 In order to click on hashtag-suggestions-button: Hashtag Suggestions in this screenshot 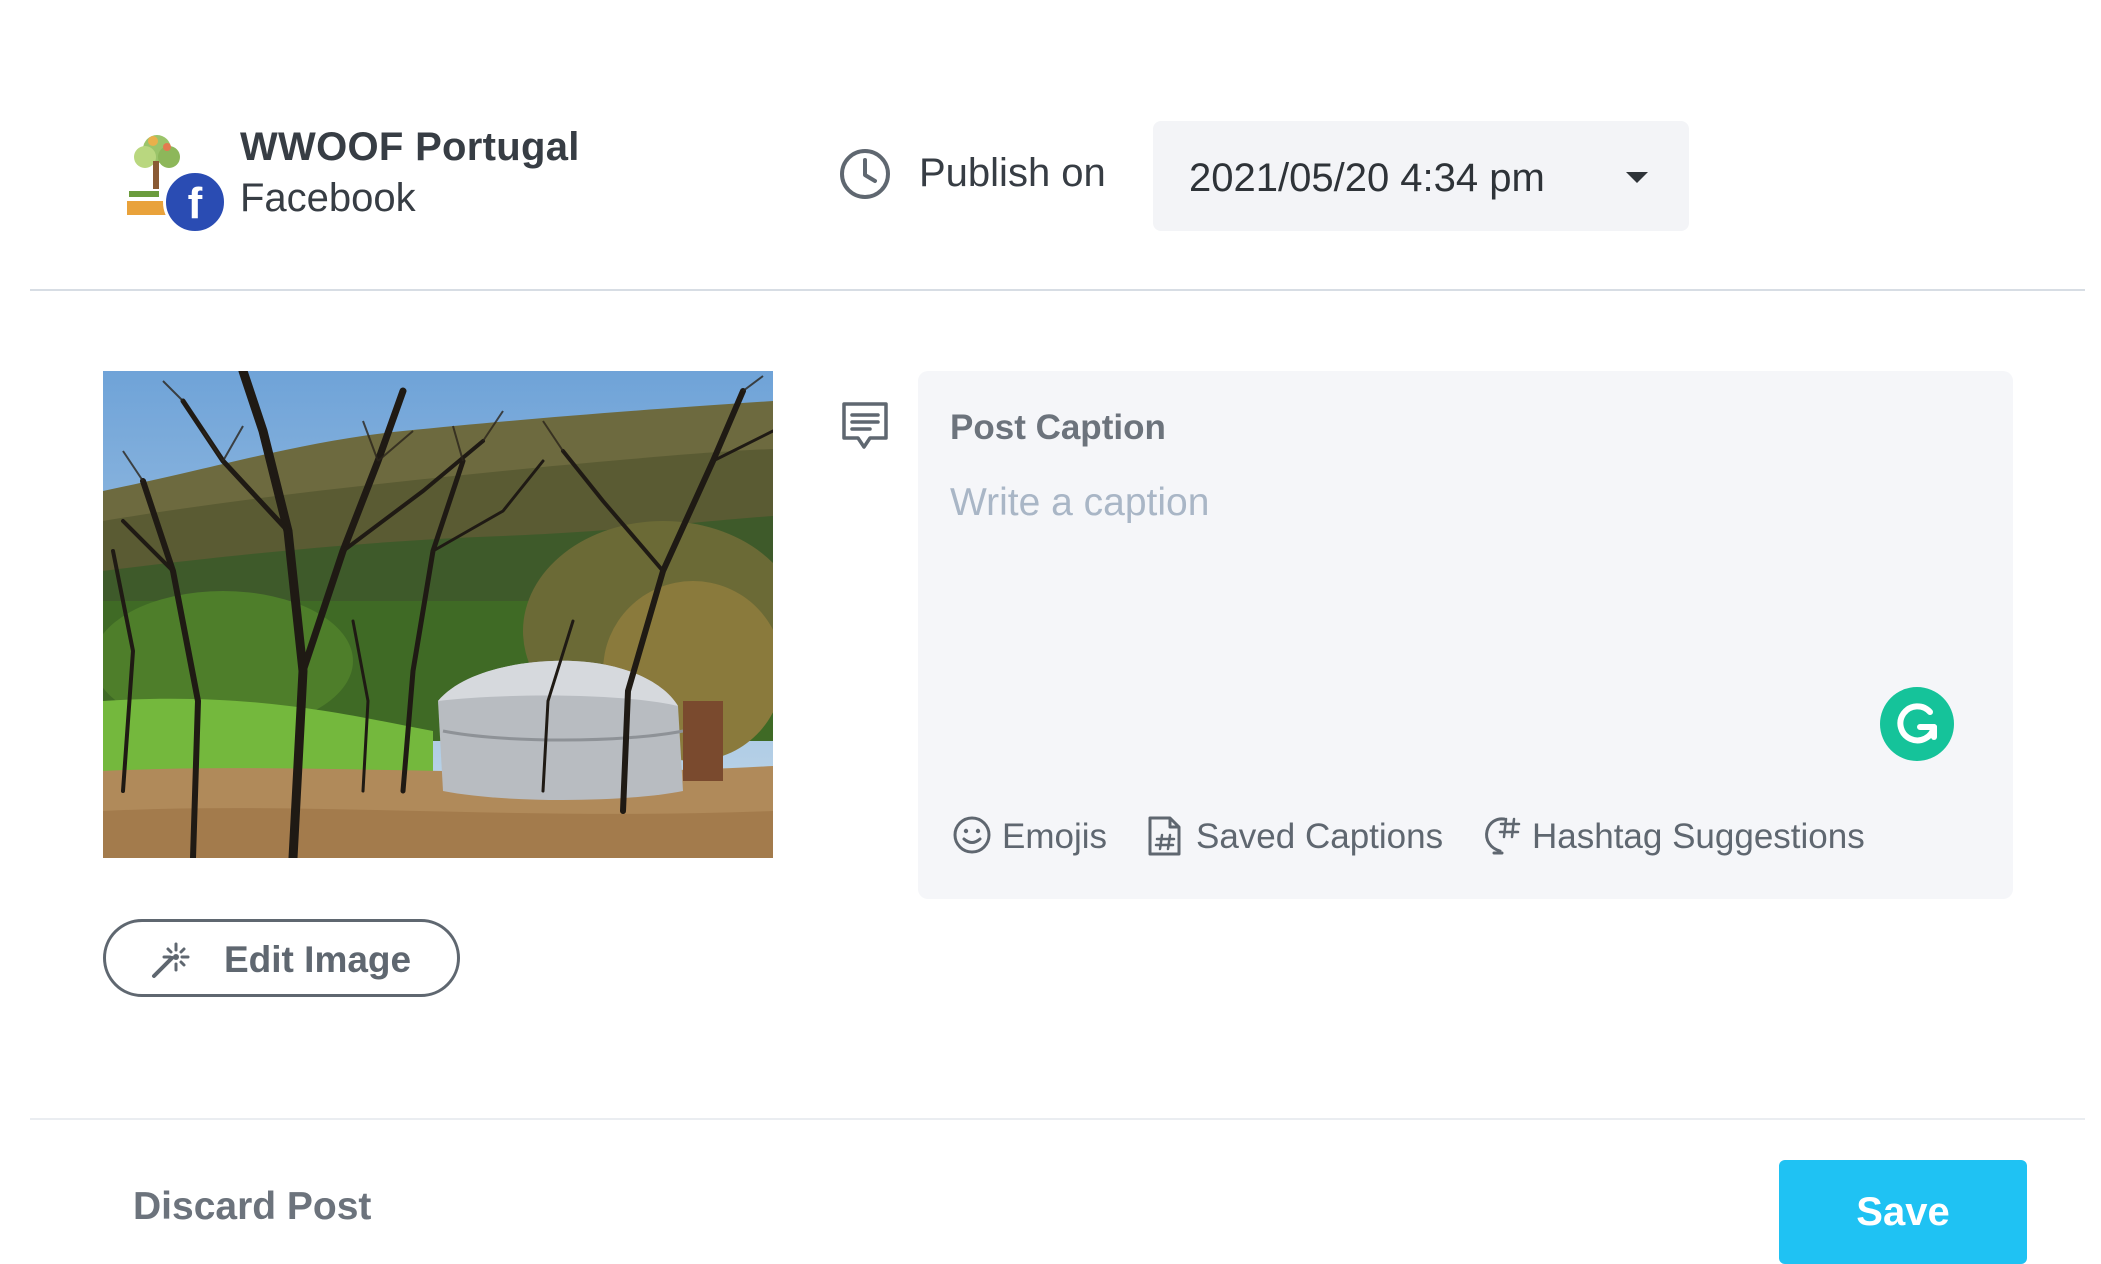, I will do `click(1682, 836)`.